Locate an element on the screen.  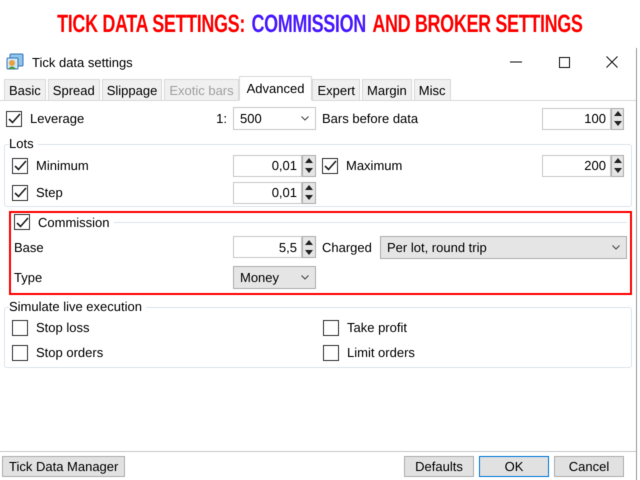
dropdown: 500 is located at coordinates (274, 118).